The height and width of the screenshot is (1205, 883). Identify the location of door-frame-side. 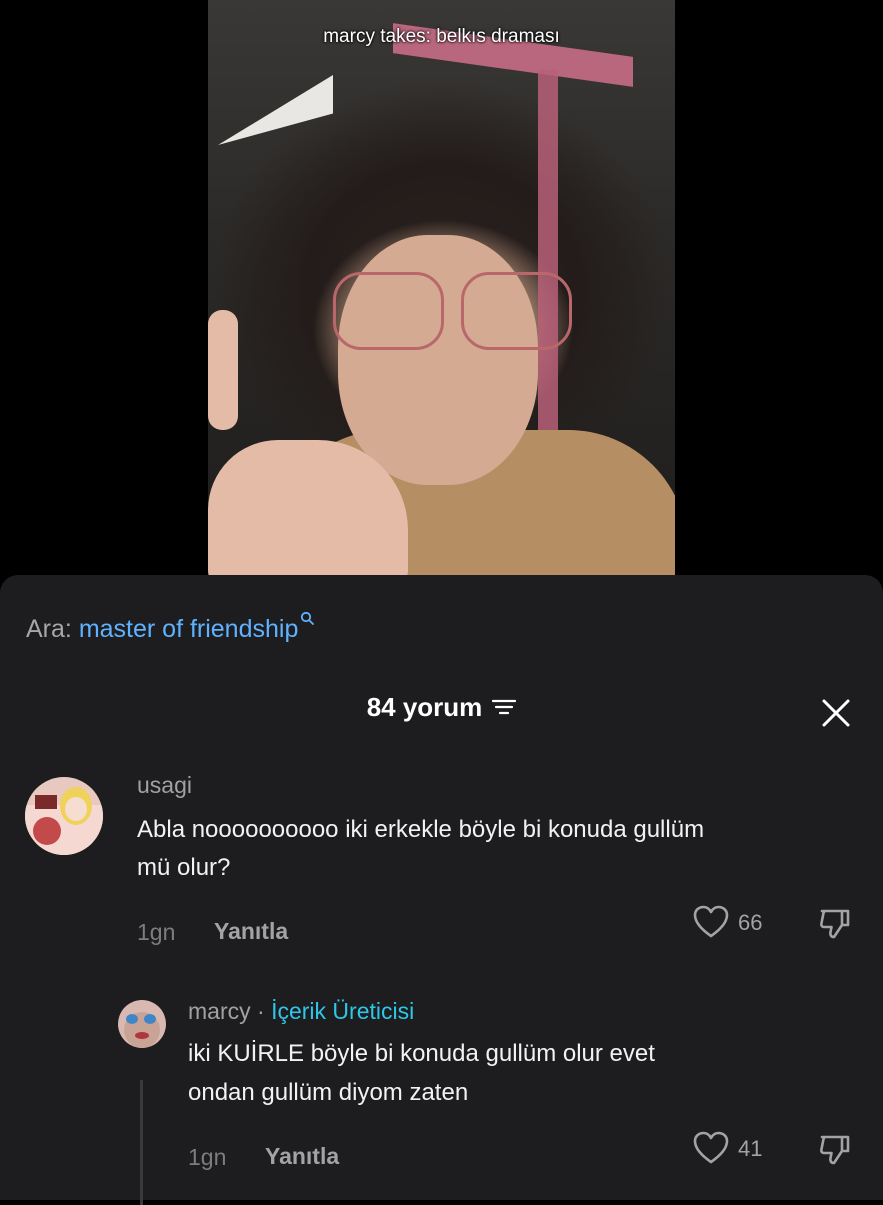
(548, 260).